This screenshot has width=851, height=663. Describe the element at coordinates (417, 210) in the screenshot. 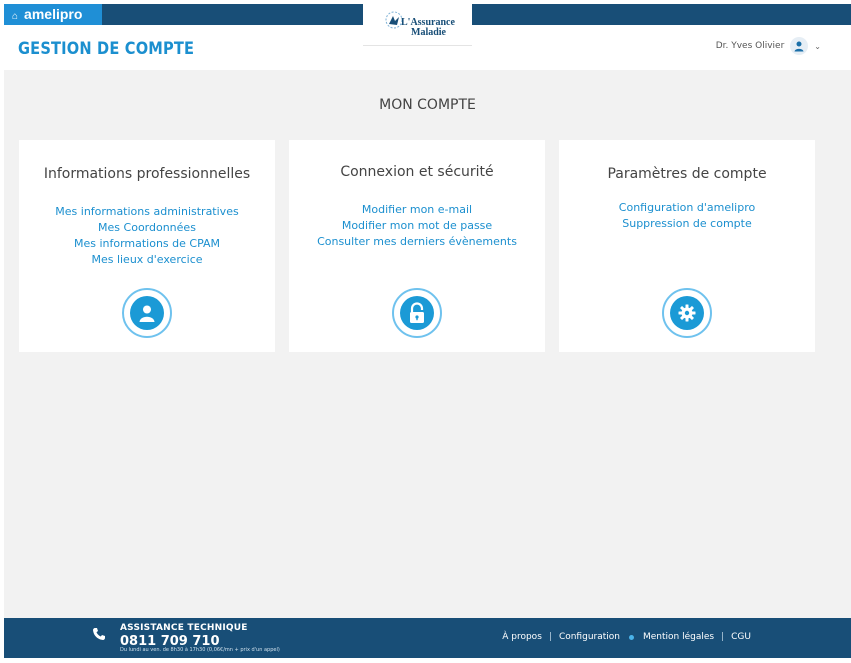

I see `link-modifier-email: Modifier mon e-mail` at that location.